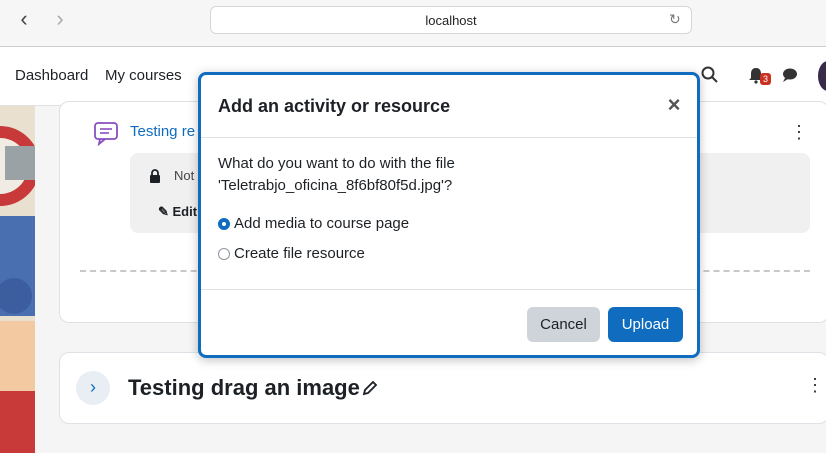 This screenshot has height=453, width=826. What do you see at coordinates (563, 324) in the screenshot?
I see `cancel-button: Cancel` at bounding box center [563, 324].